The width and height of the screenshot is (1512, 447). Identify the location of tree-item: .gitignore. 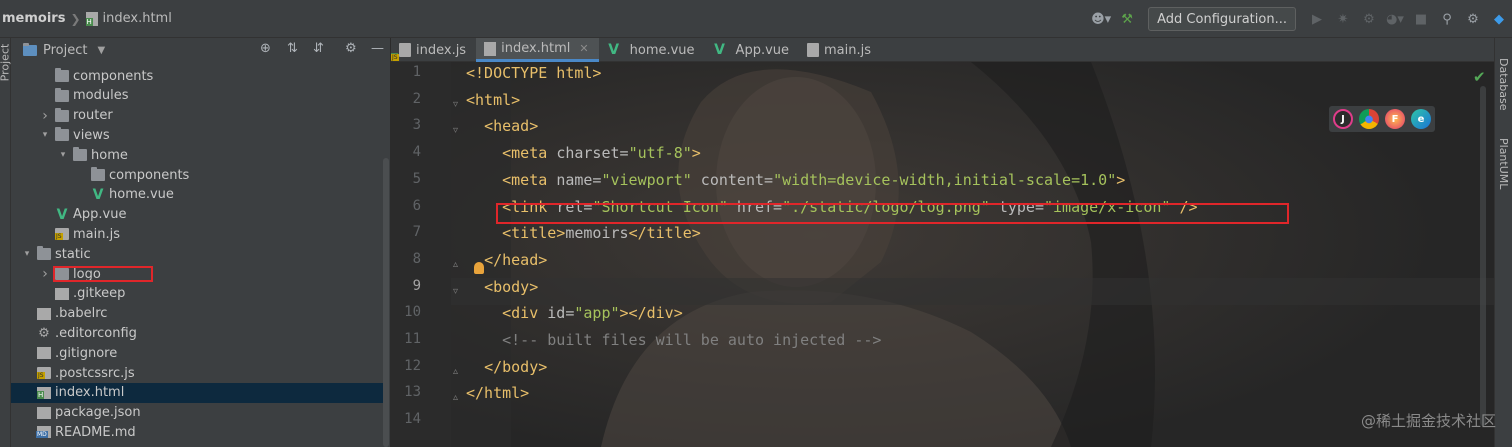
(197, 353).